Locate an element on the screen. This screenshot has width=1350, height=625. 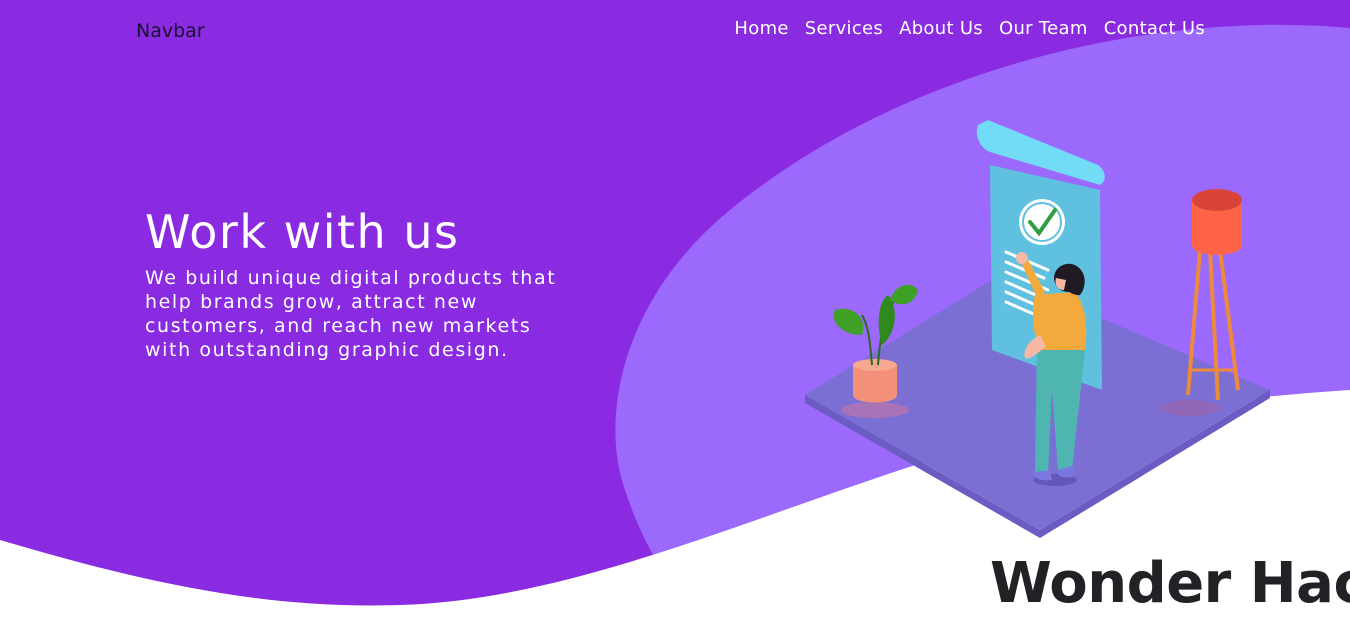
nav-link-home: Home is located at coordinates (761, 28).